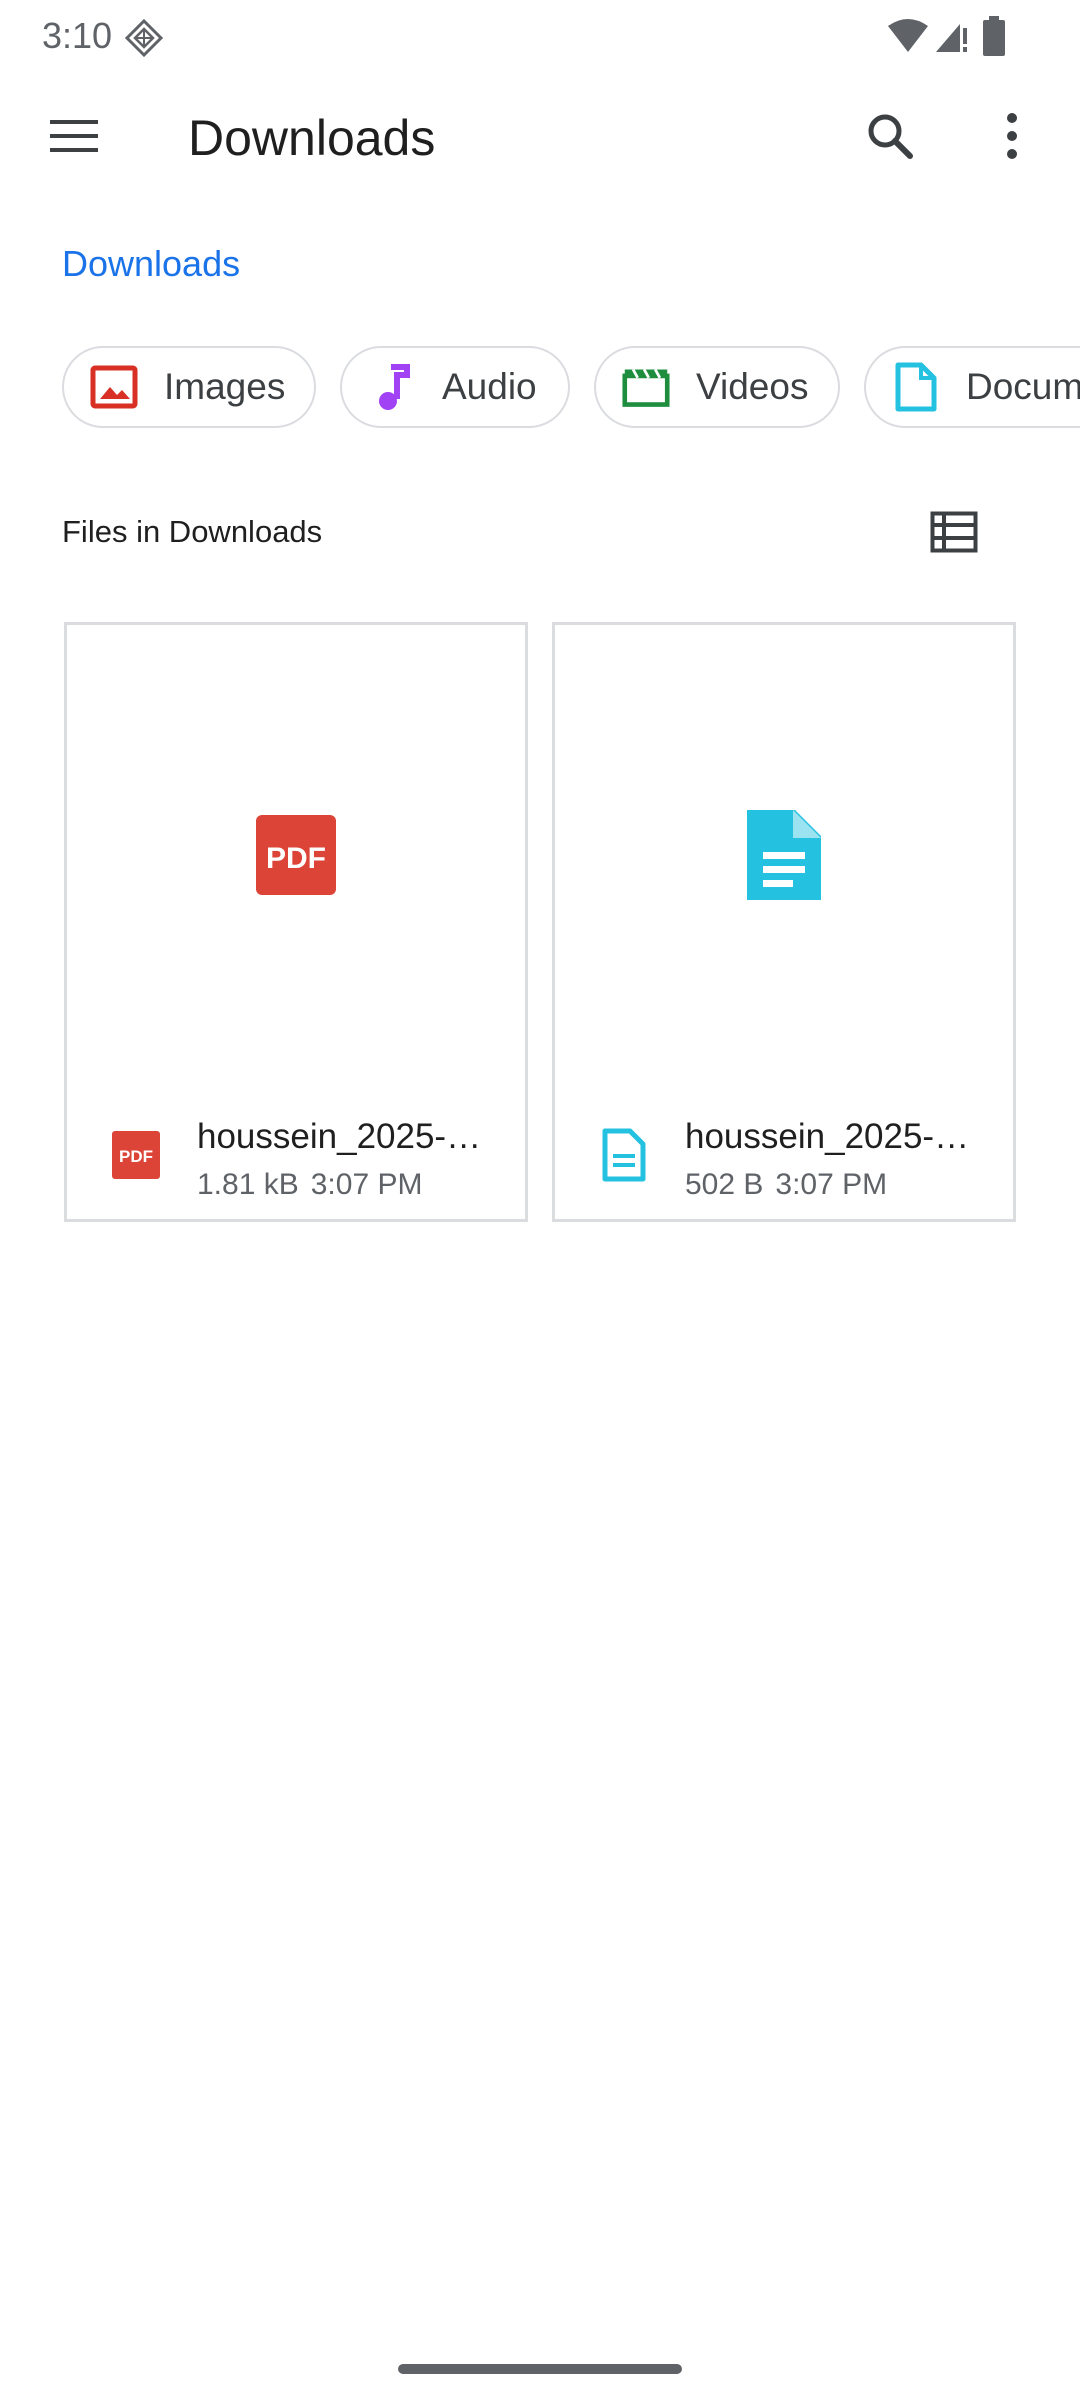  I want to click on chip-label: Images, so click(225, 386).